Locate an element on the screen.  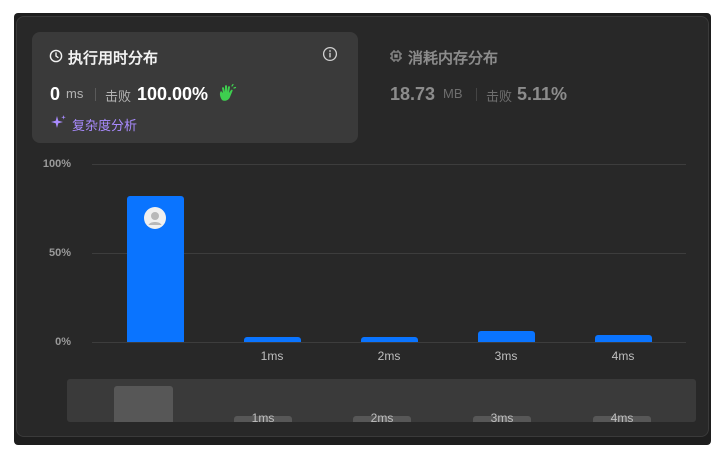
y-tick-label: 0% is located at coordinates (63, 342).